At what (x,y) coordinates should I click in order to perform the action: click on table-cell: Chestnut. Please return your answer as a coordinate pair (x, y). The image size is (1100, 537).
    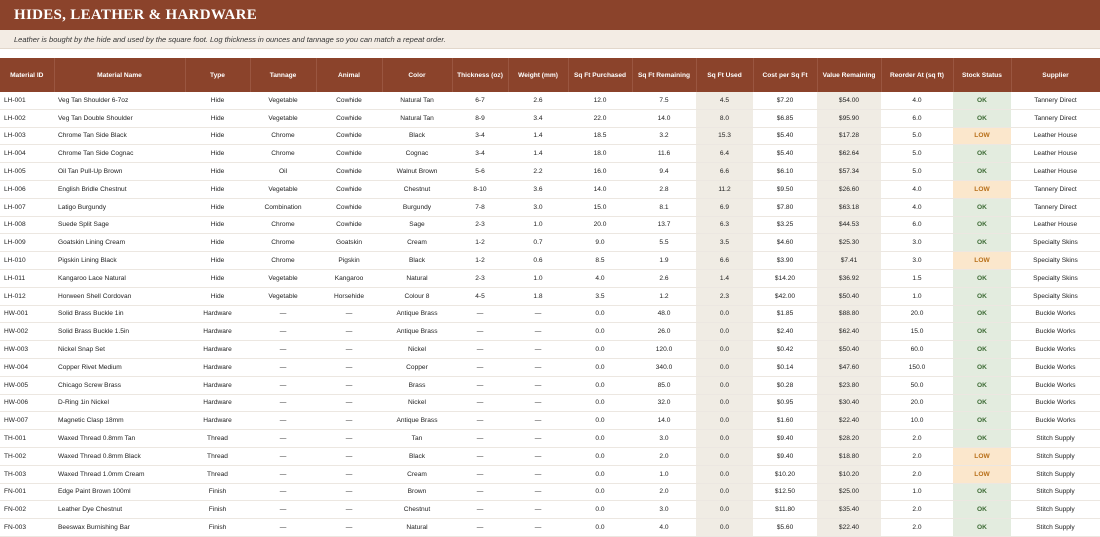
    Looking at the image, I should click on (417, 189).